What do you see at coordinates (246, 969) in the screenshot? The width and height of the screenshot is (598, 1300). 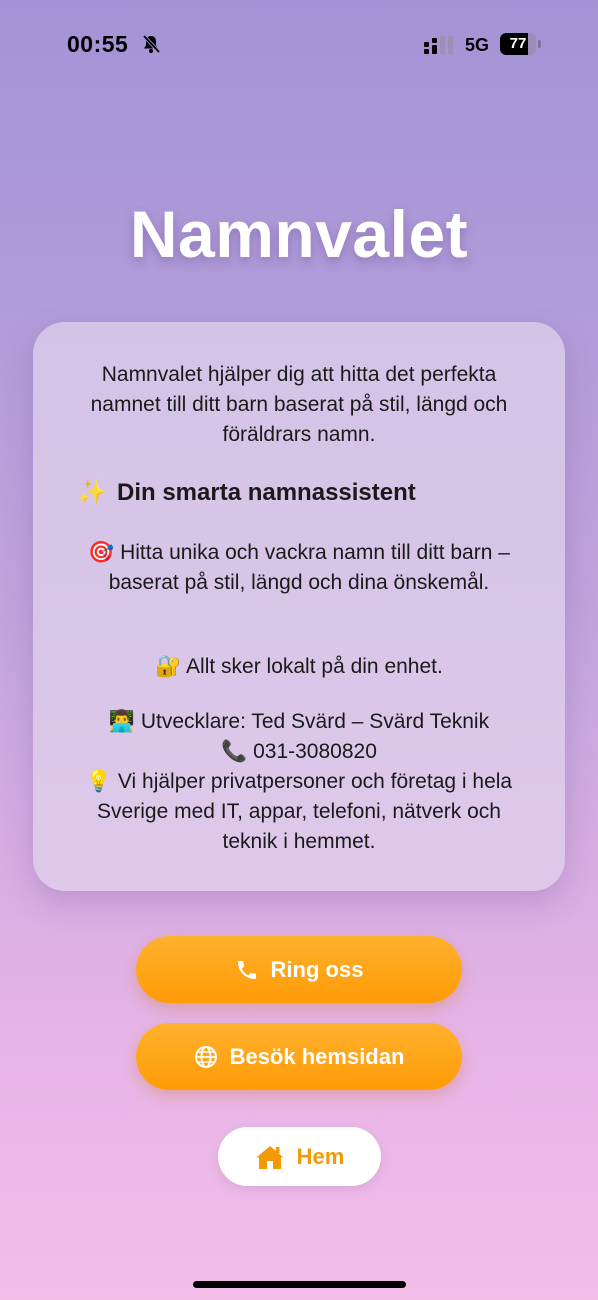 I see `phone-icon` at bounding box center [246, 969].